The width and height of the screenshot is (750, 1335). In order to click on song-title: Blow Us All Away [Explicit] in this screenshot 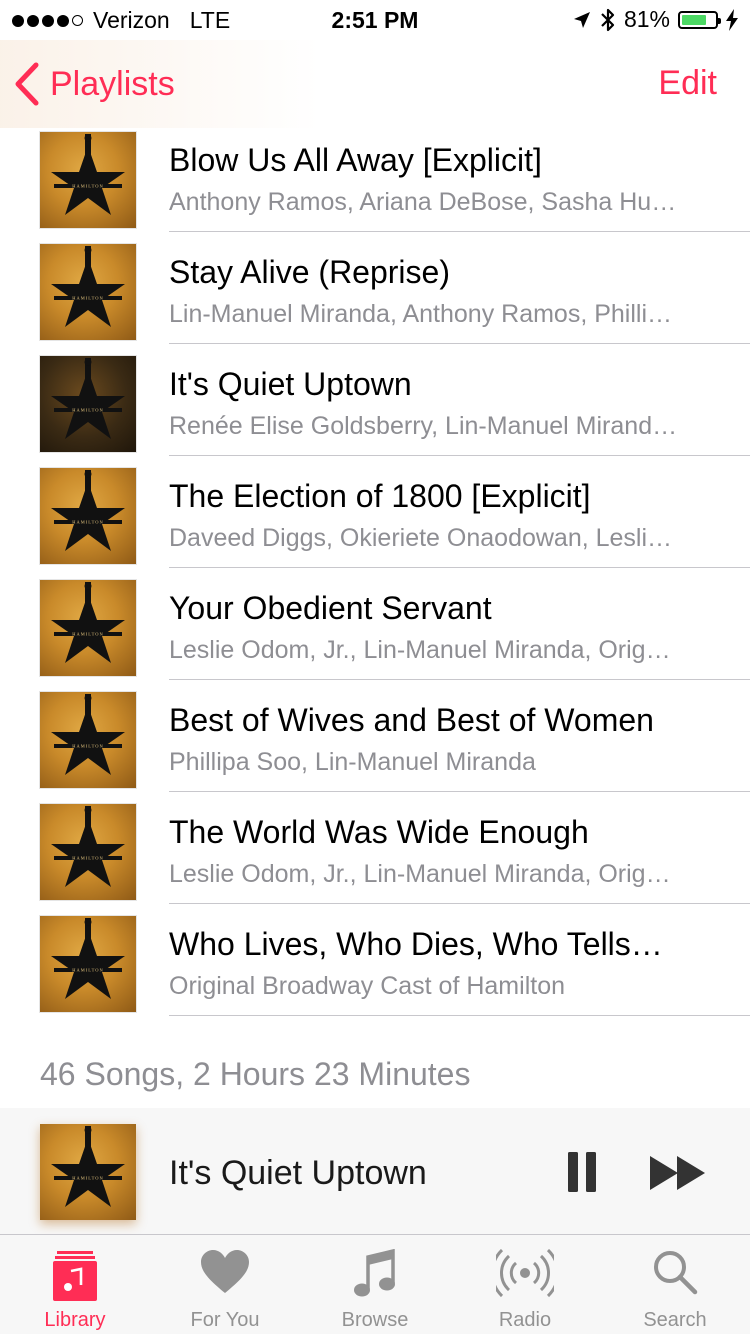, I will do `click(355, 160)`.